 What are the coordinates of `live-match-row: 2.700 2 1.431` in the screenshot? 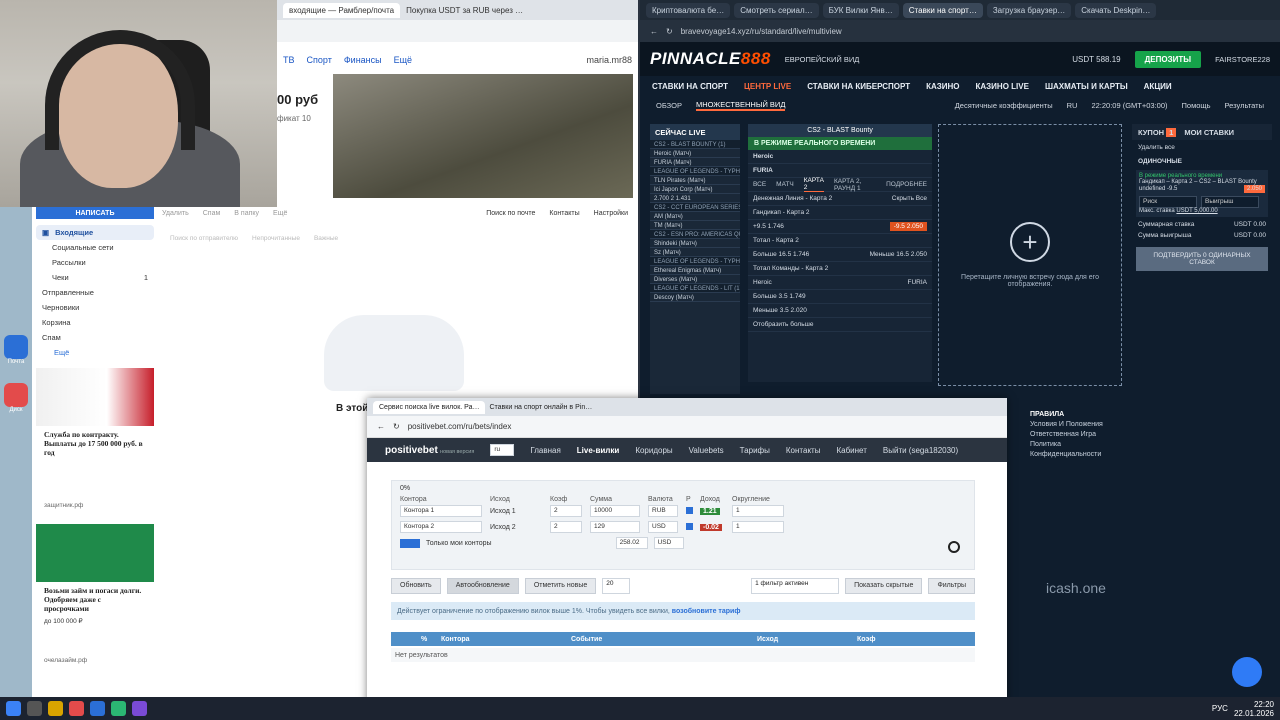 It's located at (695, 198).